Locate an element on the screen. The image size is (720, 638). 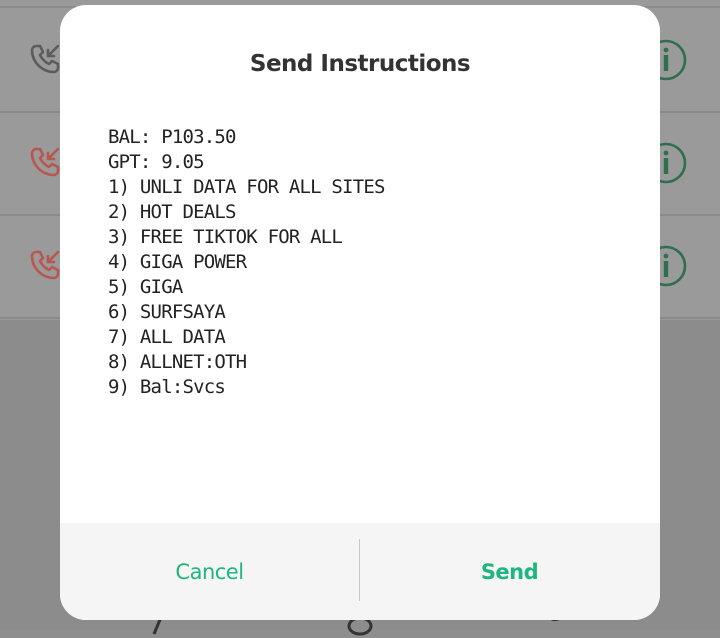
incoming-call-icon is located at coordinates (45, 59).